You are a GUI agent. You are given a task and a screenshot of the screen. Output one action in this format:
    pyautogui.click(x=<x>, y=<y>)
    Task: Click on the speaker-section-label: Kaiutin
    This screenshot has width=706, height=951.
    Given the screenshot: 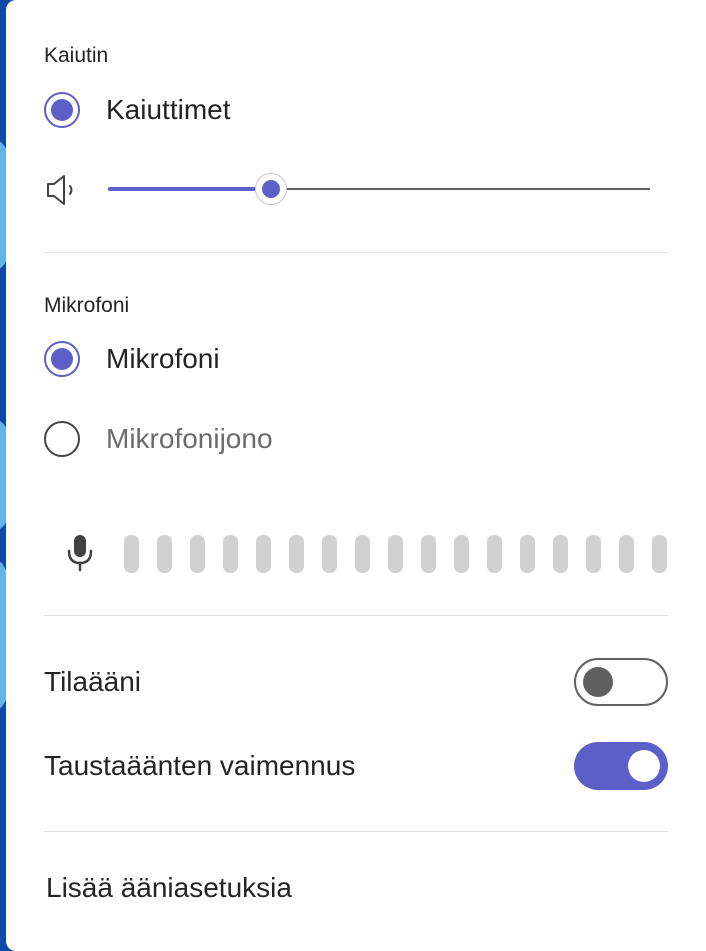 What is the action you would take?
    pyautogui.click(x=76, y=55)
    